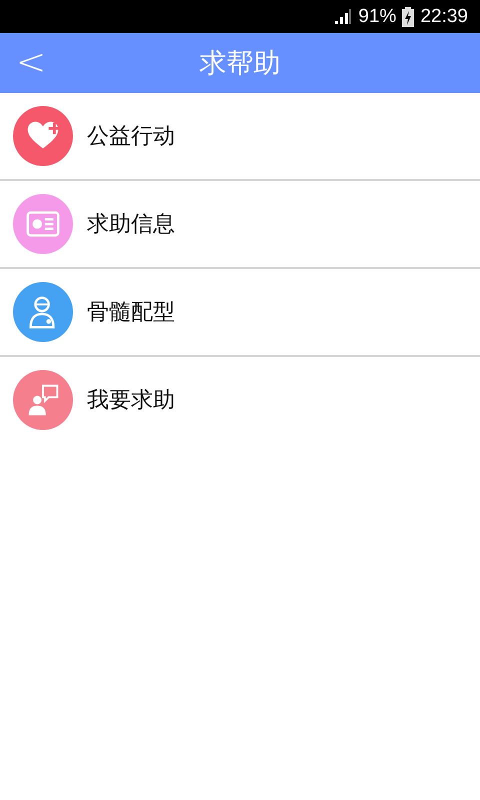 The image size is (480, 800). What do you see at coordinates (240, 64) in the screenshot?
I see `page-title: 求帮助` at bounding box center [240, 64].